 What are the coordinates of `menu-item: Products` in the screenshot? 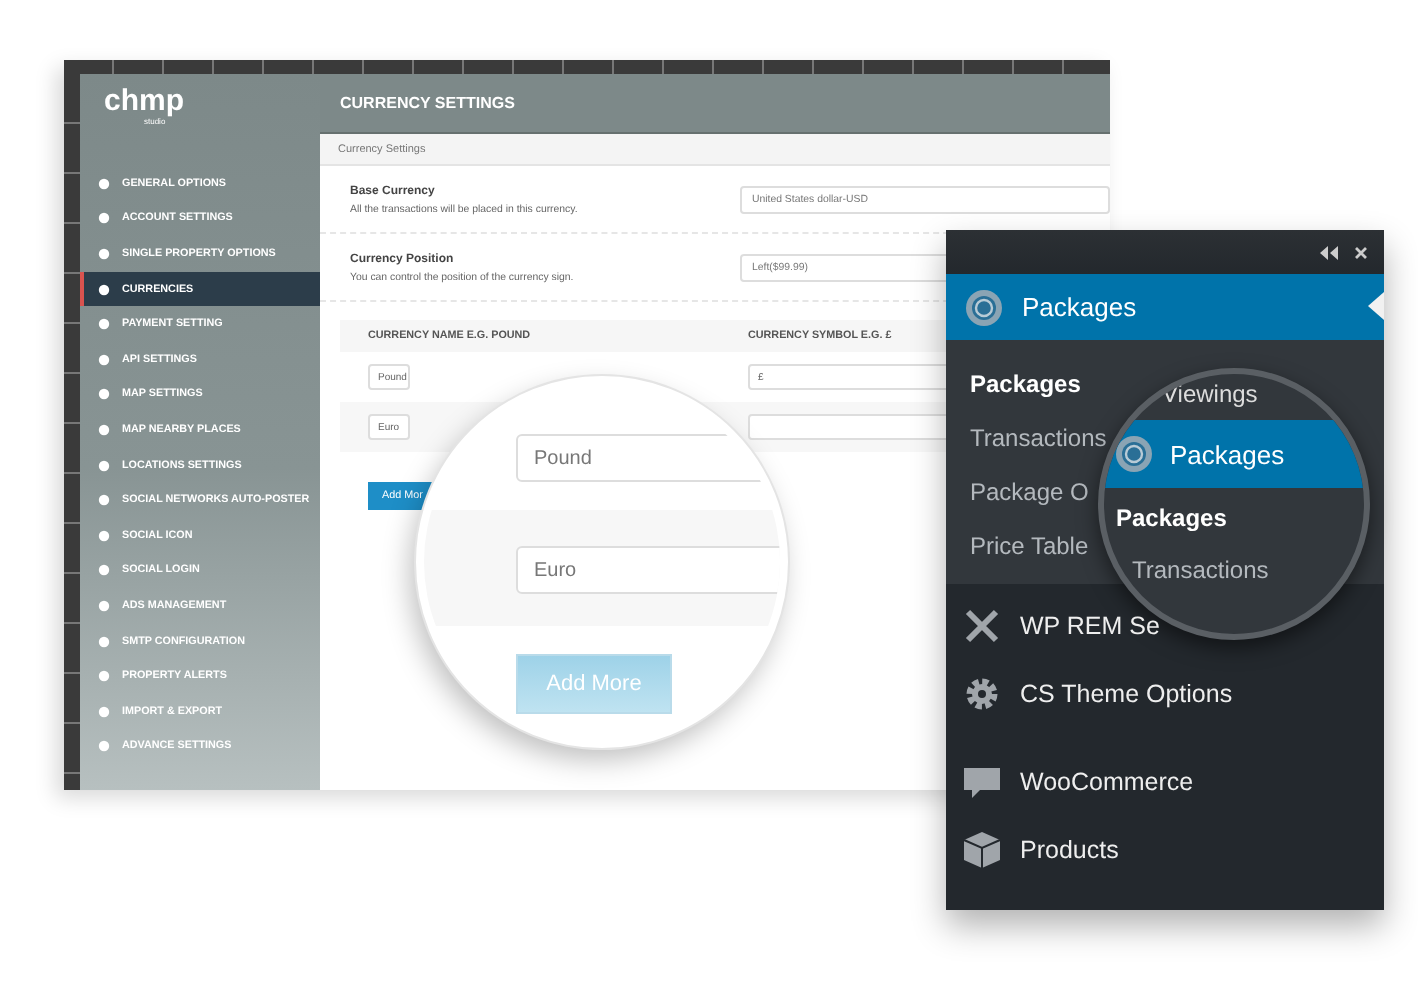 It's located at (1040, 850).